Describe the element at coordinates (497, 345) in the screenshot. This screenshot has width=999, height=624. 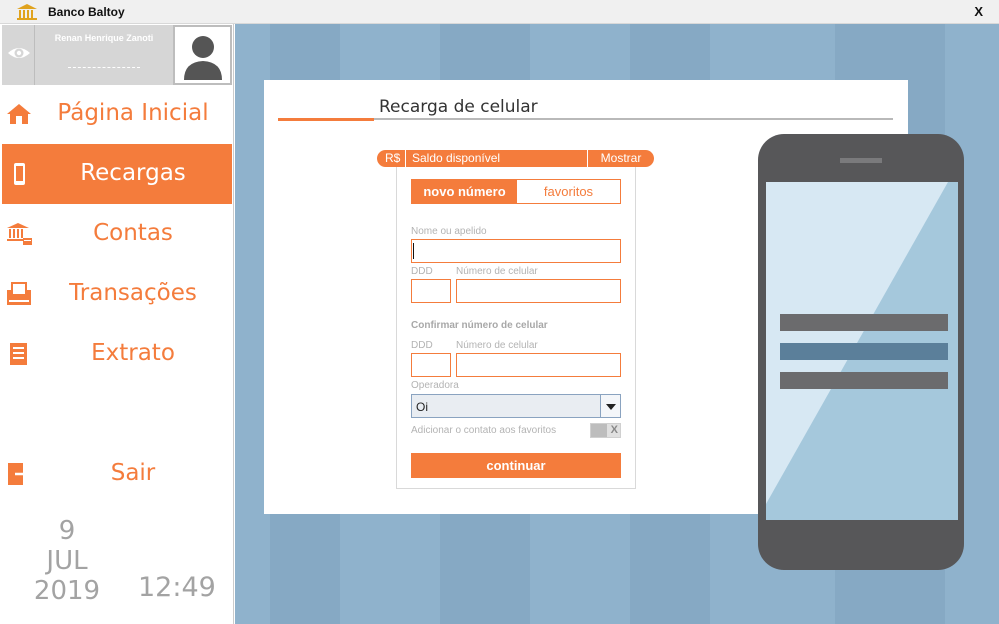
I see `confirm-number-label: Número de celular` at that location.